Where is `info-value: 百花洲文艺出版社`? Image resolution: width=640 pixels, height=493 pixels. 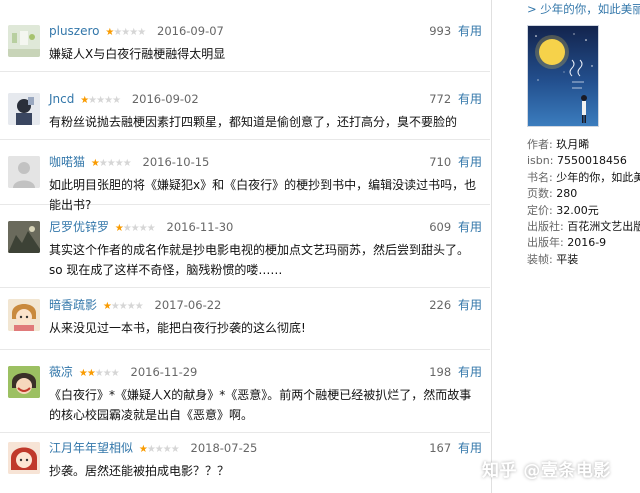
info-value: 百花洲文艺出版社 is located at coordinates (603, 226).